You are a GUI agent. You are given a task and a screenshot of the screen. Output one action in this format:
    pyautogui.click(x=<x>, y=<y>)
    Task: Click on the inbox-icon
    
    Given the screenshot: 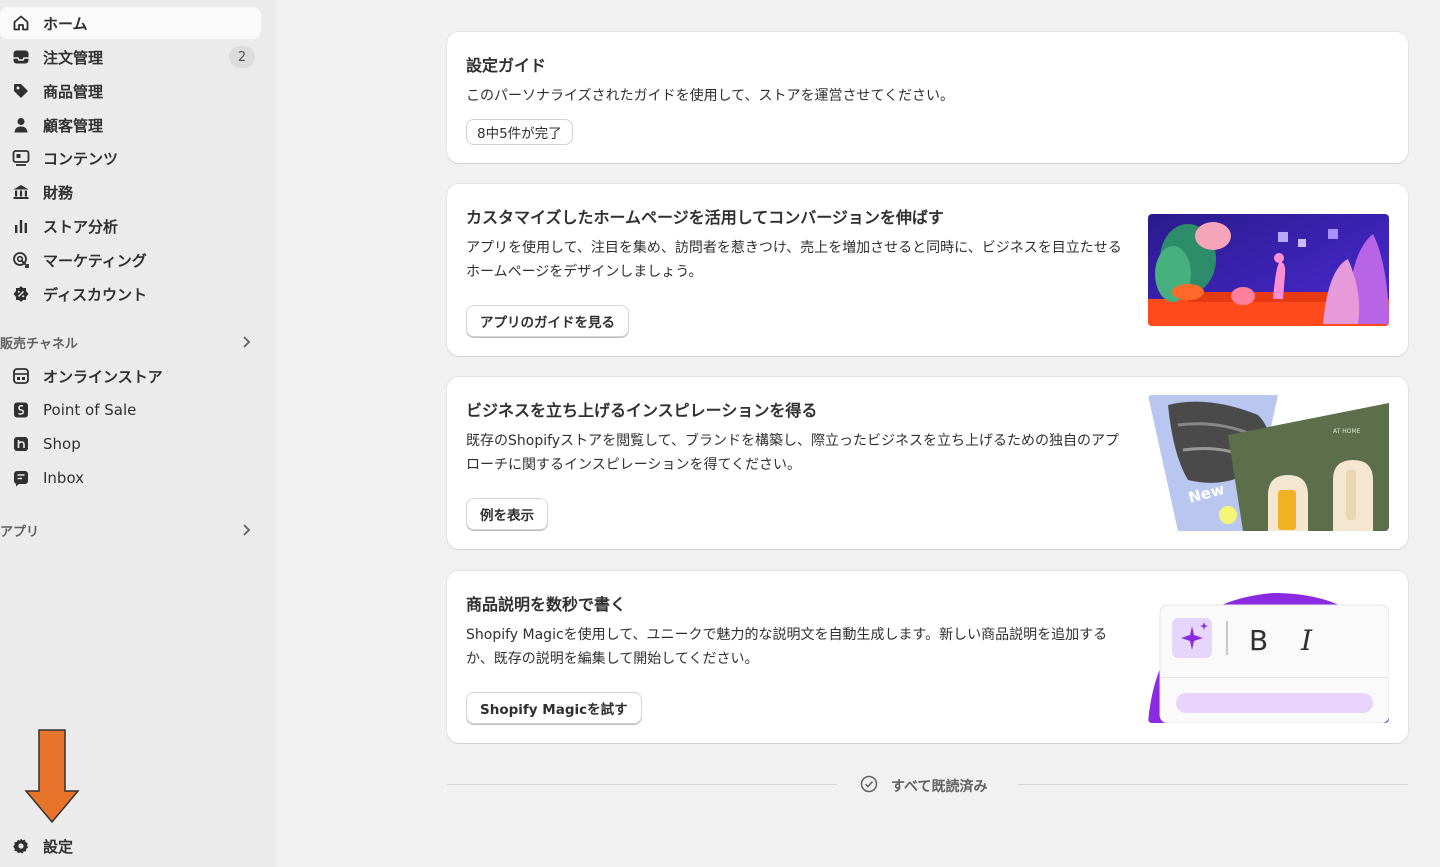 What is the action you would take?
    pyautogui.click(x=21, y=57)
    